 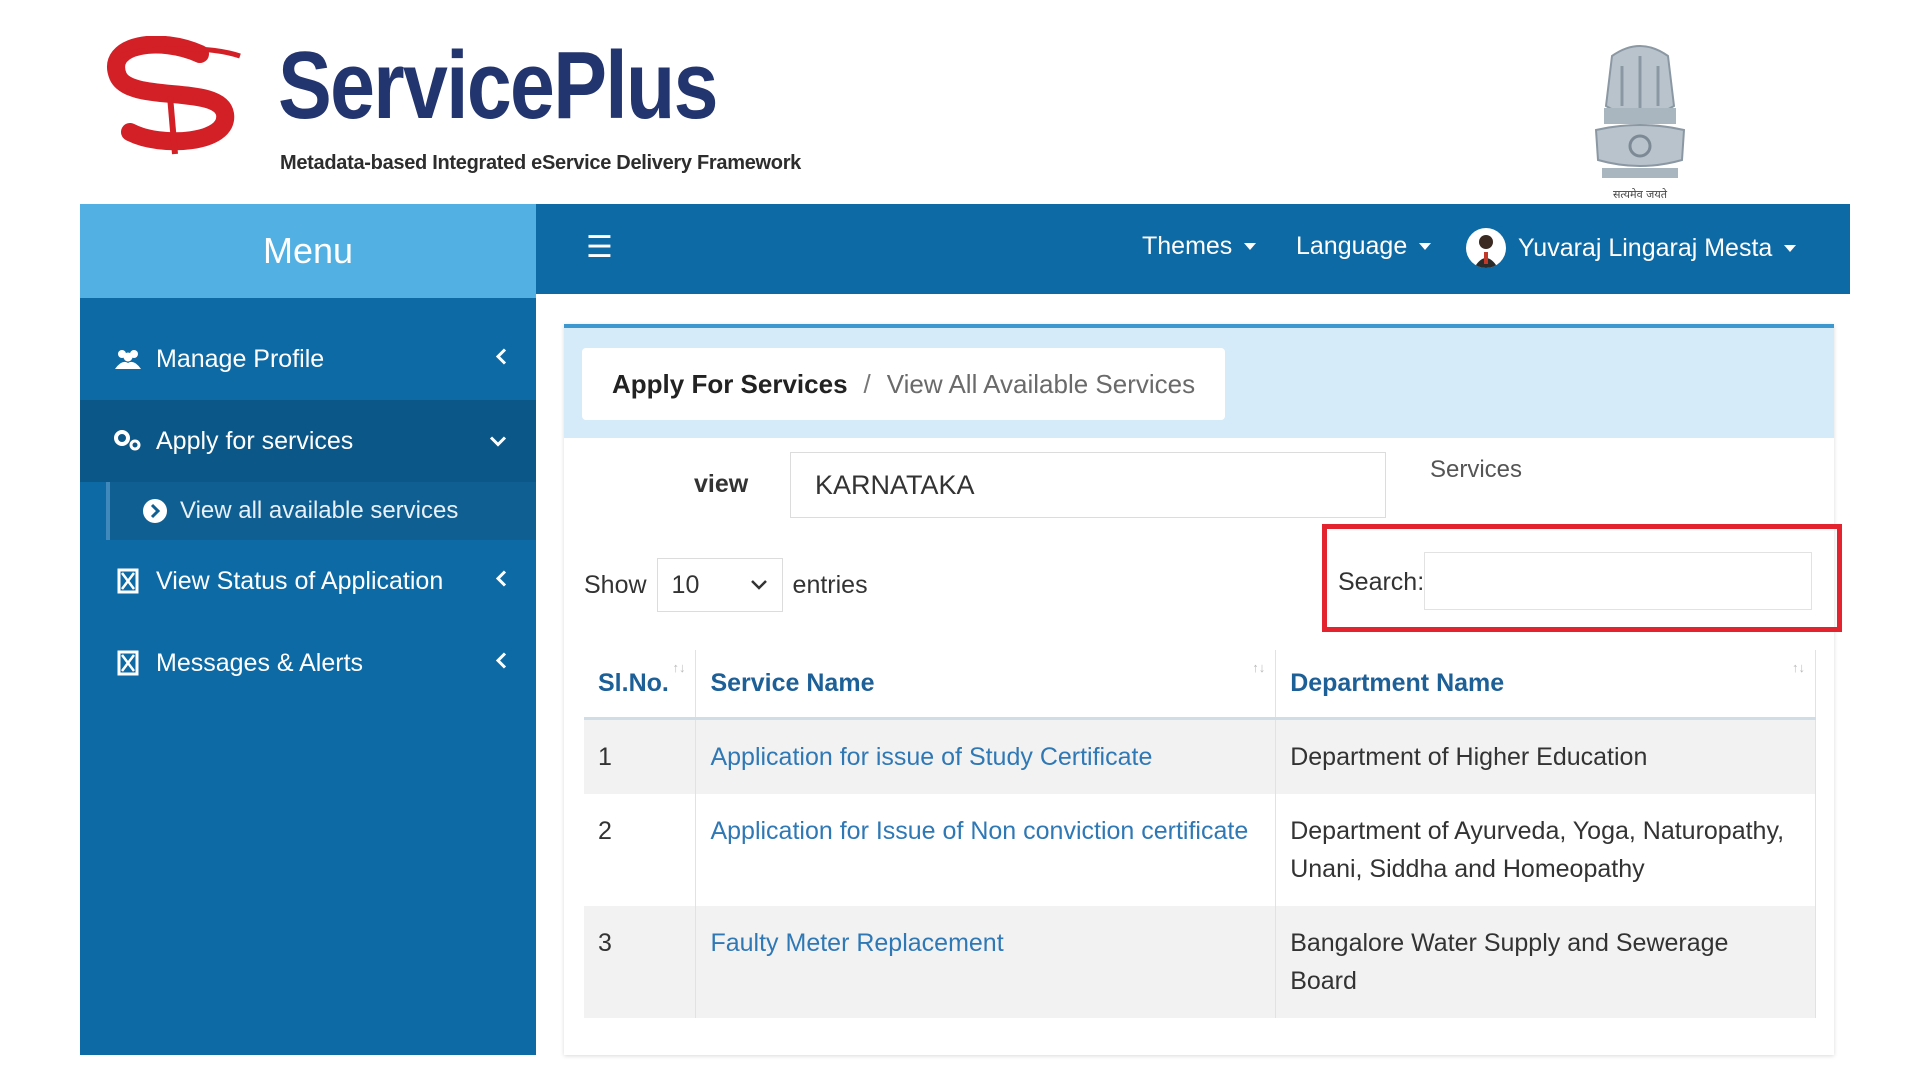 What do you see at coordinates (1640, 123) in the screenshot?
I see `national-emblem-icon: सत्यमेव जयते` at bounding box center [1640, 123].